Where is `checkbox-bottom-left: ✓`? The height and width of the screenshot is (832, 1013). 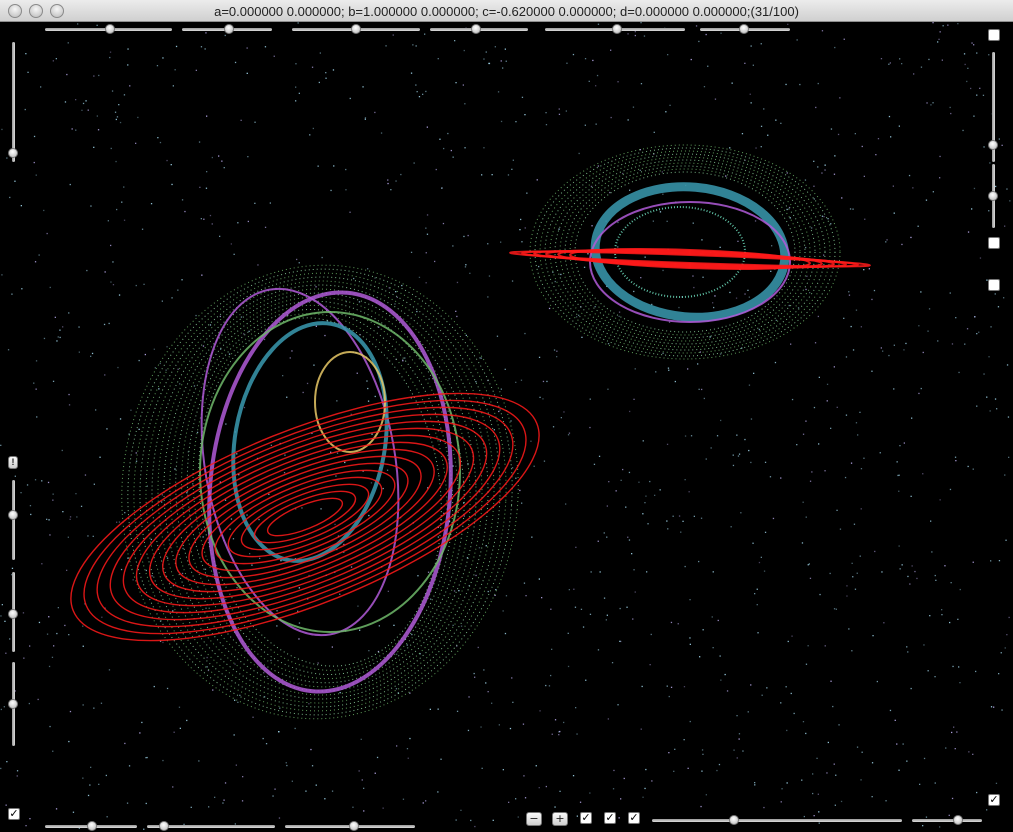 checkbox-bottom-left: ✓ is located at coordinates (14, 814).